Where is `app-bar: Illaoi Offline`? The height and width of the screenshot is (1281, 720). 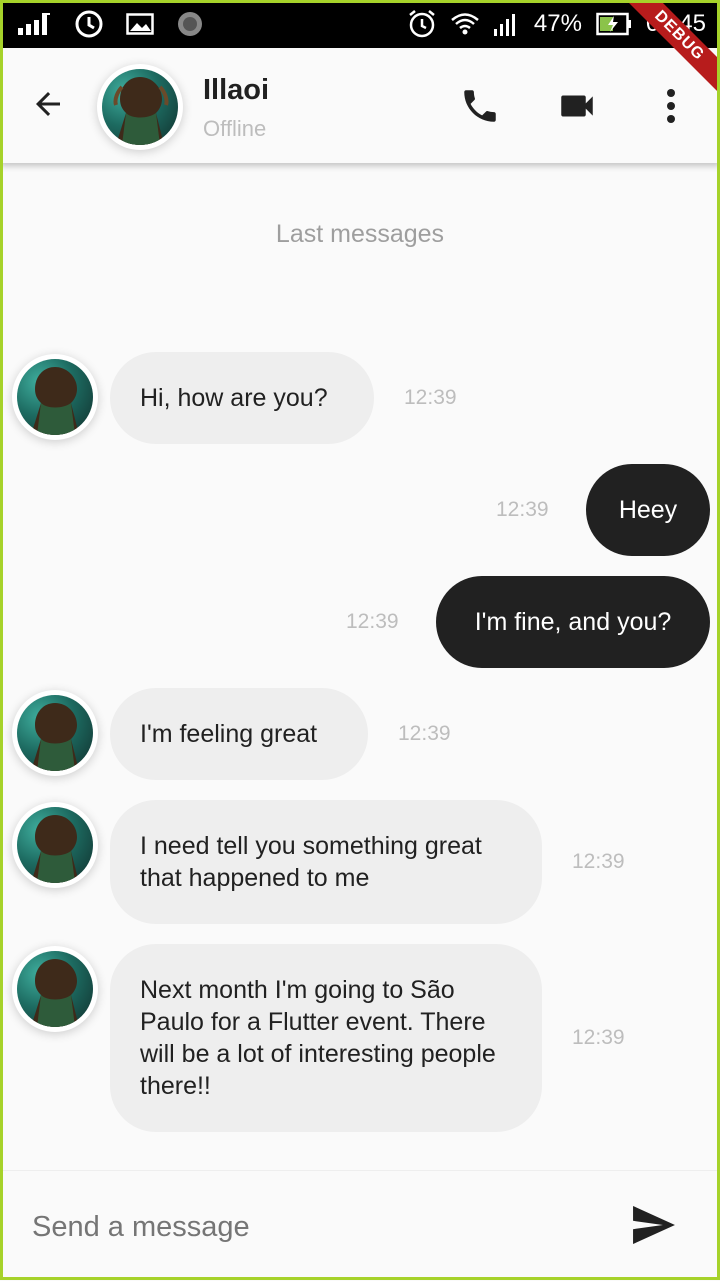
app-bar: Illaoi Offline is located at coordinates (360, 105).